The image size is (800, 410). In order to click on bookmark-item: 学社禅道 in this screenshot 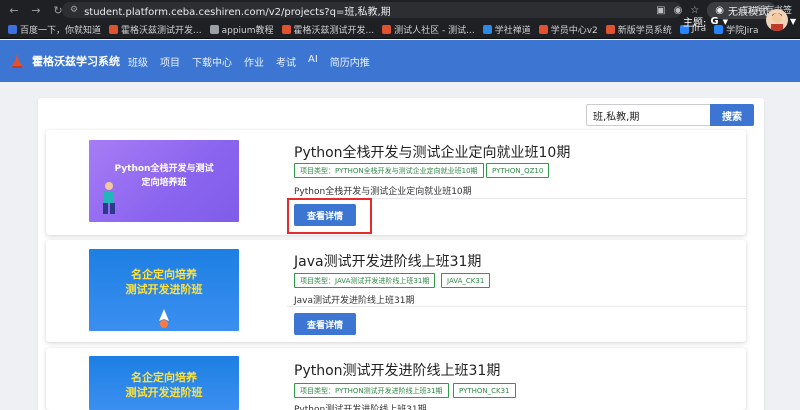, I will do `click(506, 29)`.